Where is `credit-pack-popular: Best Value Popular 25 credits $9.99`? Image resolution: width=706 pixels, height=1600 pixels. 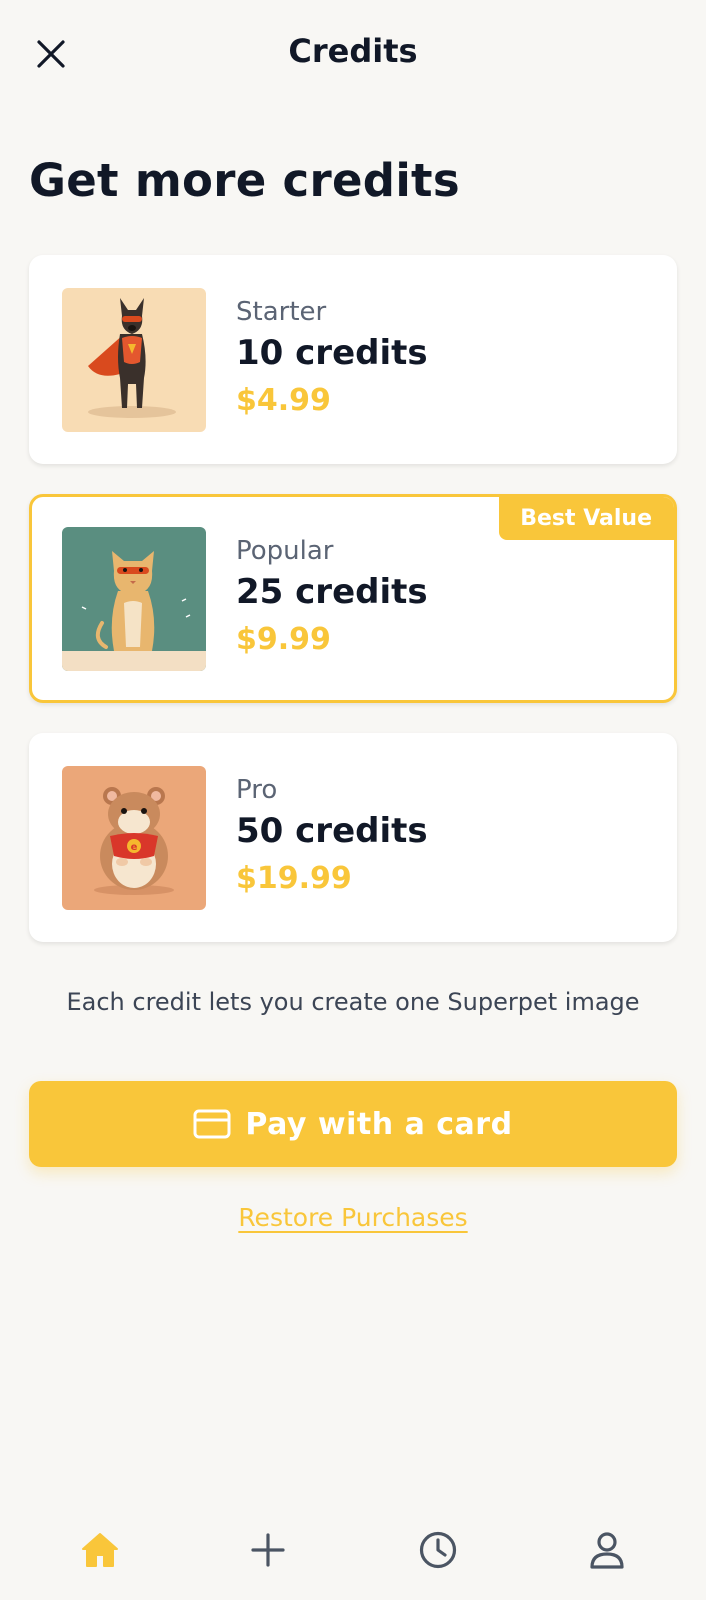 credit-pack-popular: Best Value Popular 25 credits $9.99 is located at coordinates (353, 598).